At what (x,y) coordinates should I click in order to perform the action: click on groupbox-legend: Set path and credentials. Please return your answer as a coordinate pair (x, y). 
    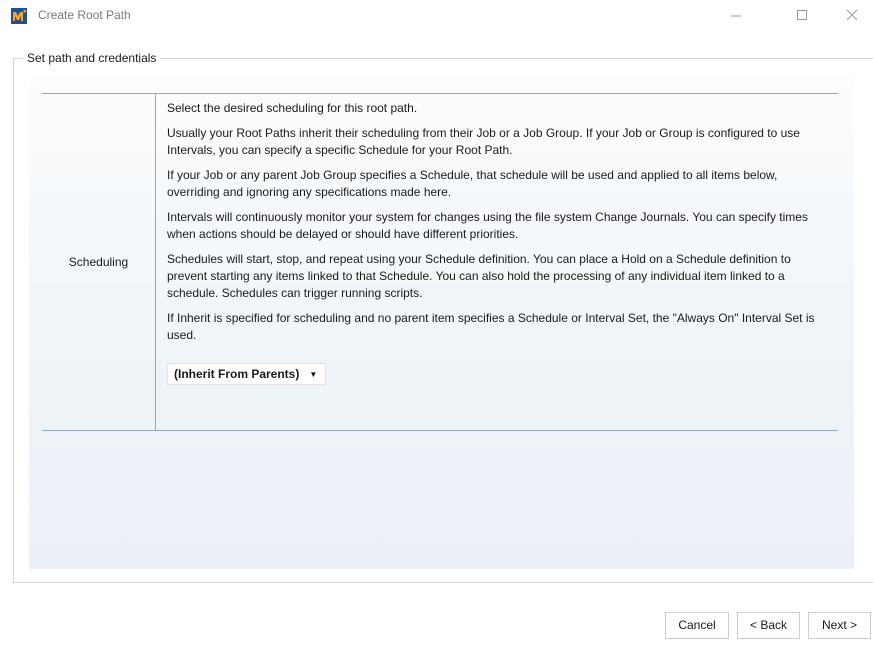
    Looking at the image, I should click on (92, 58).